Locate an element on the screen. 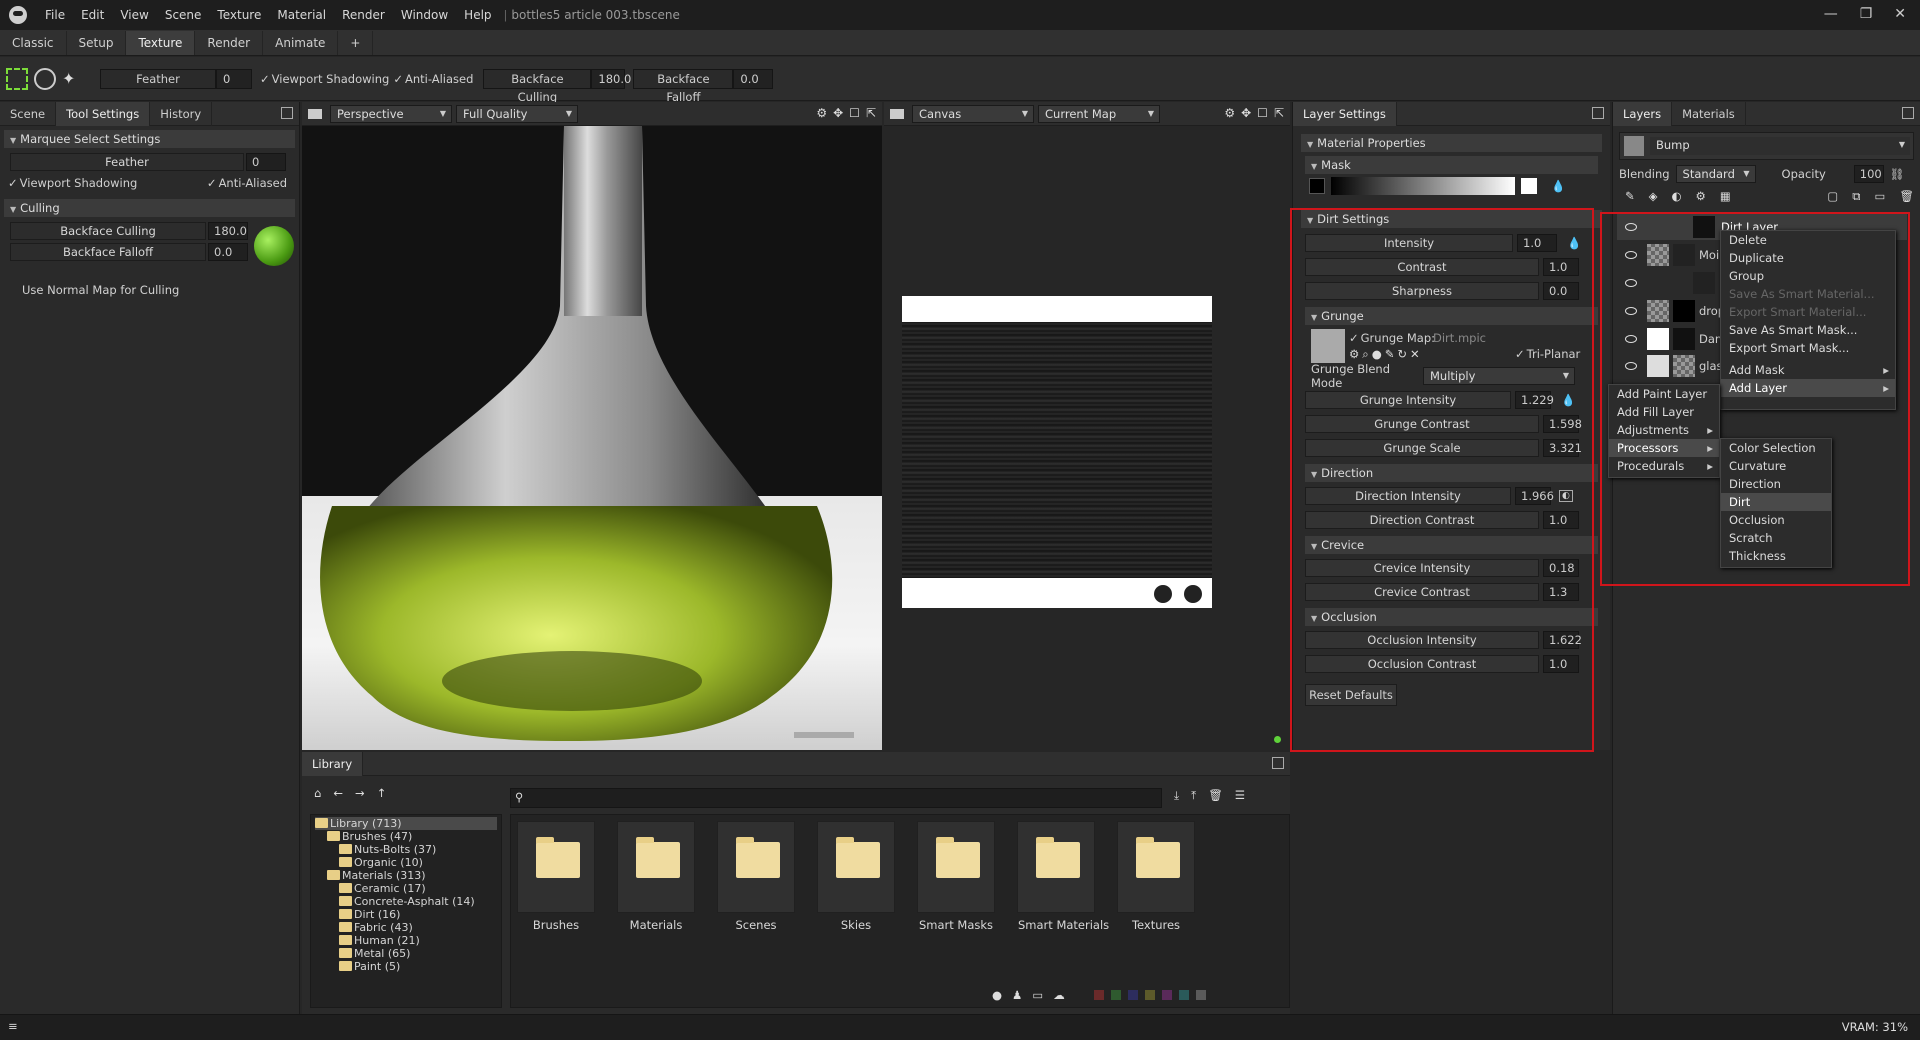  grunge-map-thumbnail is located at coordinates (1328, 346).